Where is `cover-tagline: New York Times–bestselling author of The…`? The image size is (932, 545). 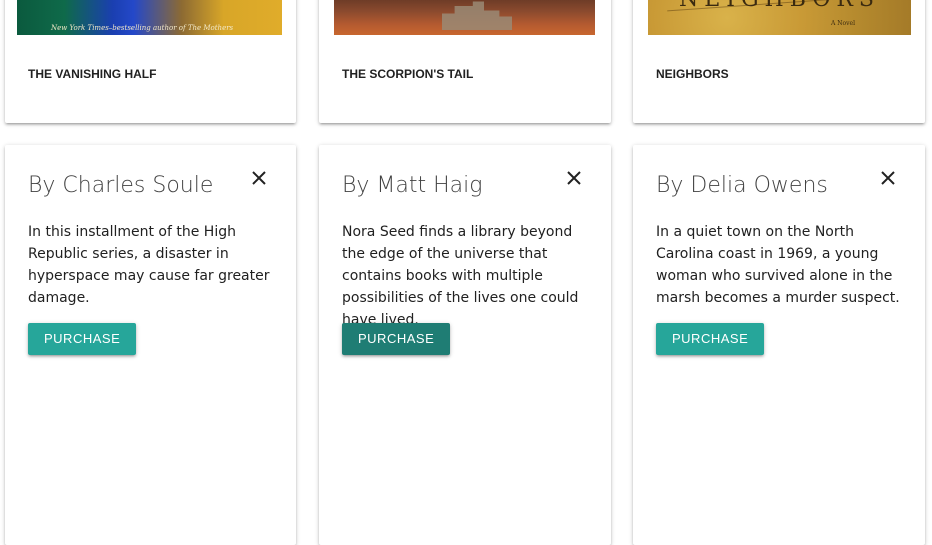 cover-tagline: New York Times–bestselling author of The… is located at coordinates (142, 28).